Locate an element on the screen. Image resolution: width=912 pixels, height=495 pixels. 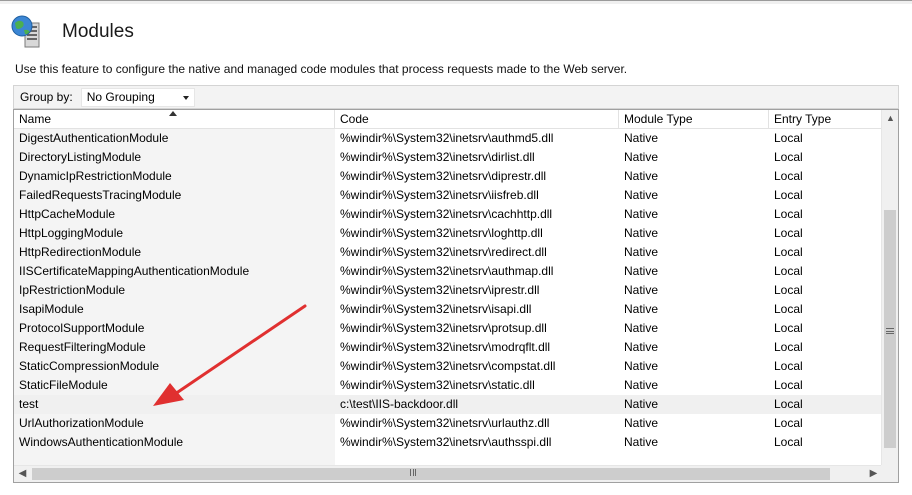
module-name-cell: RequestFilteringModule is located at coordinates (82, 347).